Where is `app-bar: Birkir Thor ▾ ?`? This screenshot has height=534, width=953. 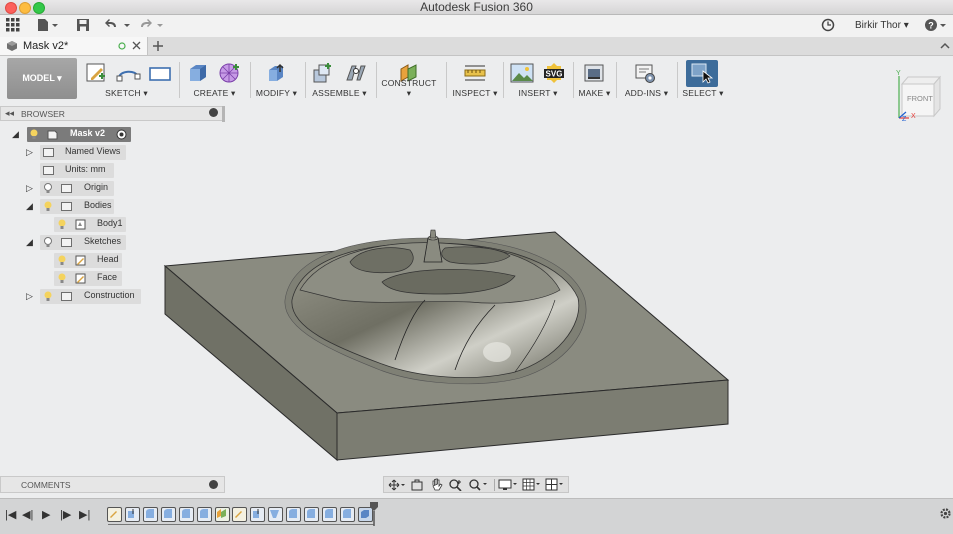
app-bar: Birkir Thor ▾ ? is located at coordinates (476, 26).